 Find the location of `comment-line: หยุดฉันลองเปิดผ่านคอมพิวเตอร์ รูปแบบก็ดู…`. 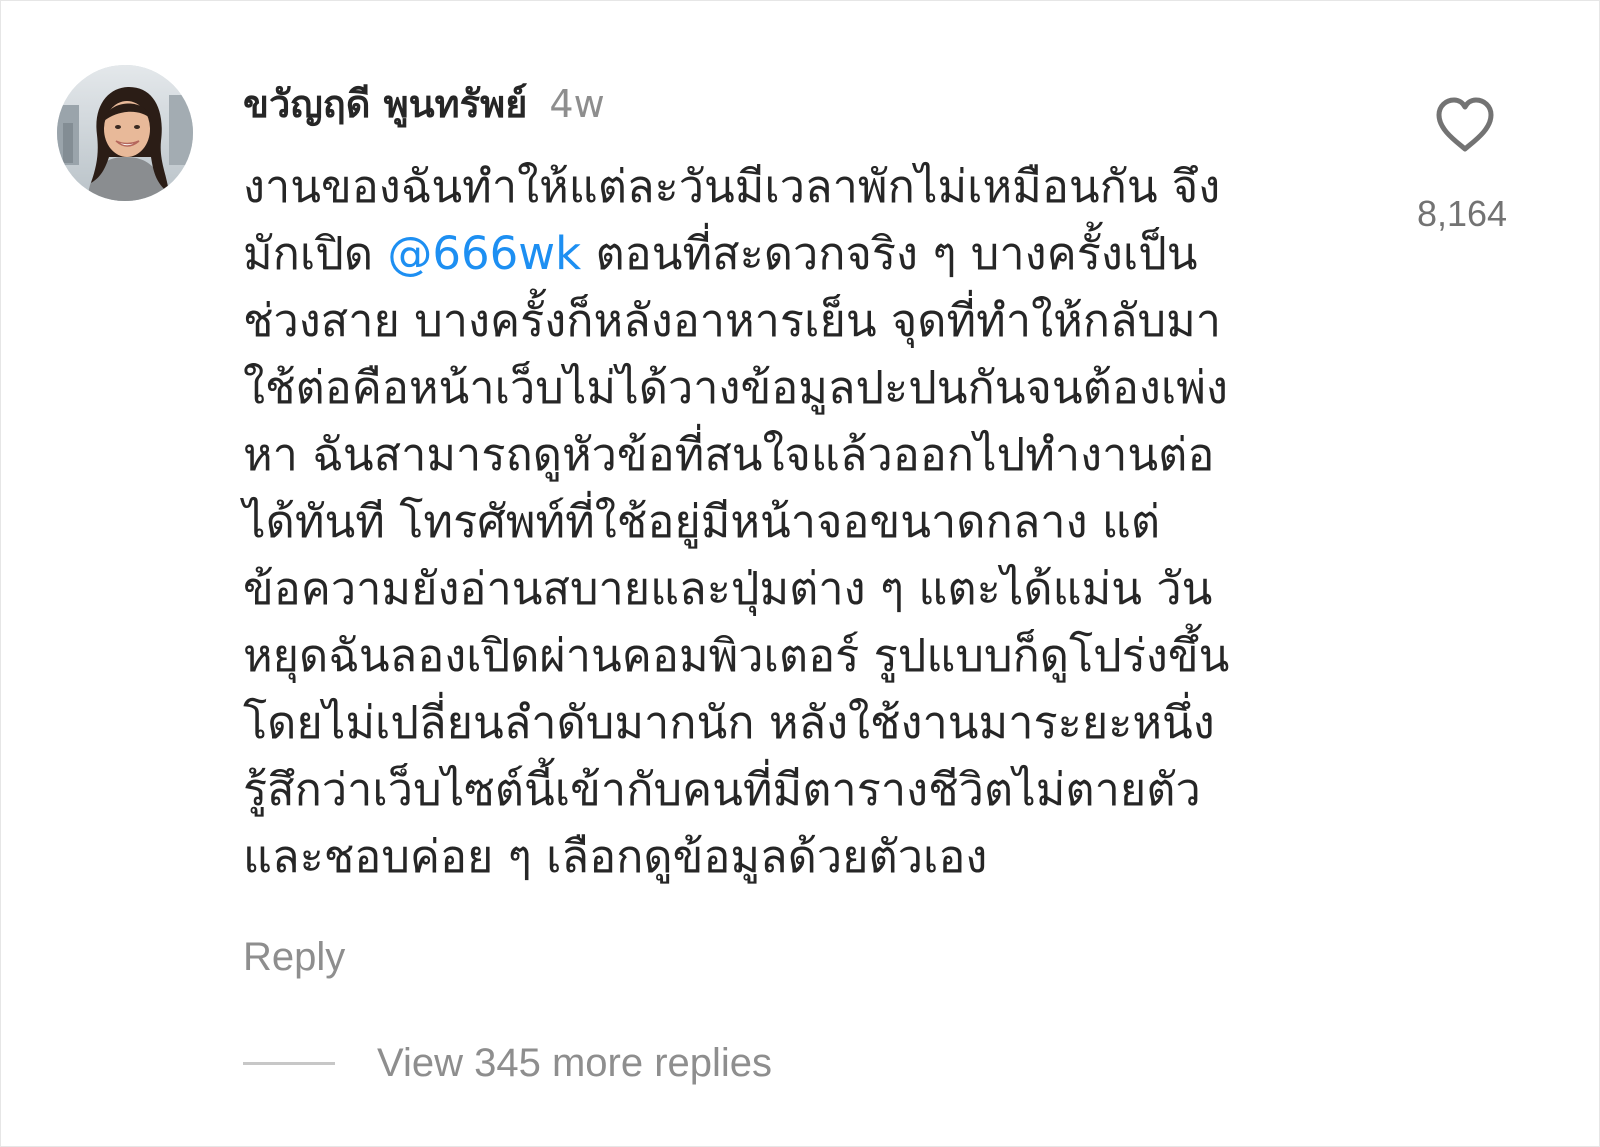

comment-line: หยุดฉันลองเปิดผ่านคอมพิวเตอร์ รูปแบบก็ดู… is located at coordinates (736, 655).